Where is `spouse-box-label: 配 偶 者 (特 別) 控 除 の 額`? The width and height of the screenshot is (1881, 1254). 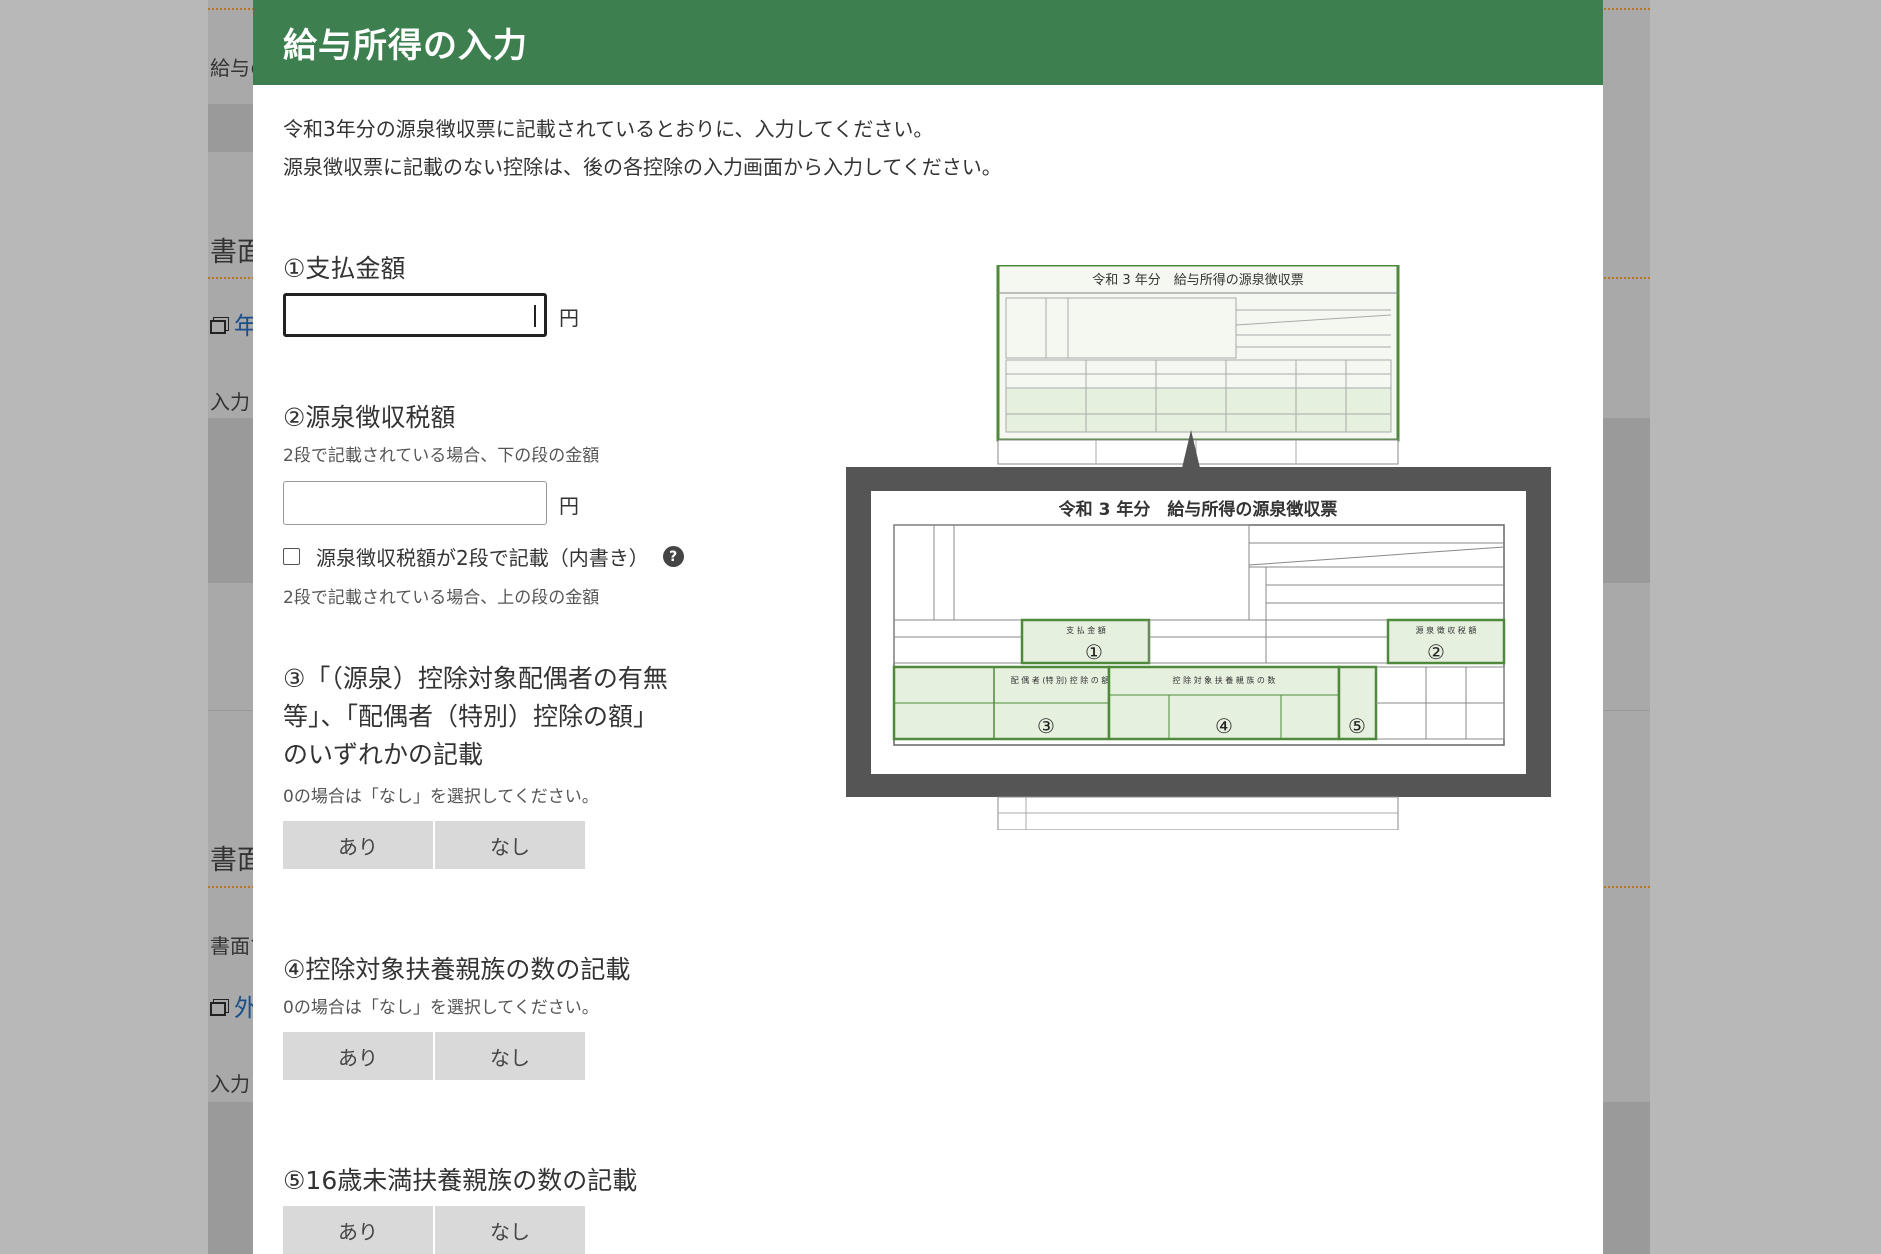 spouse-box-label: 配 偶 者 (特 別) 控 除 の 額 is located at coordinates (1060, 680).